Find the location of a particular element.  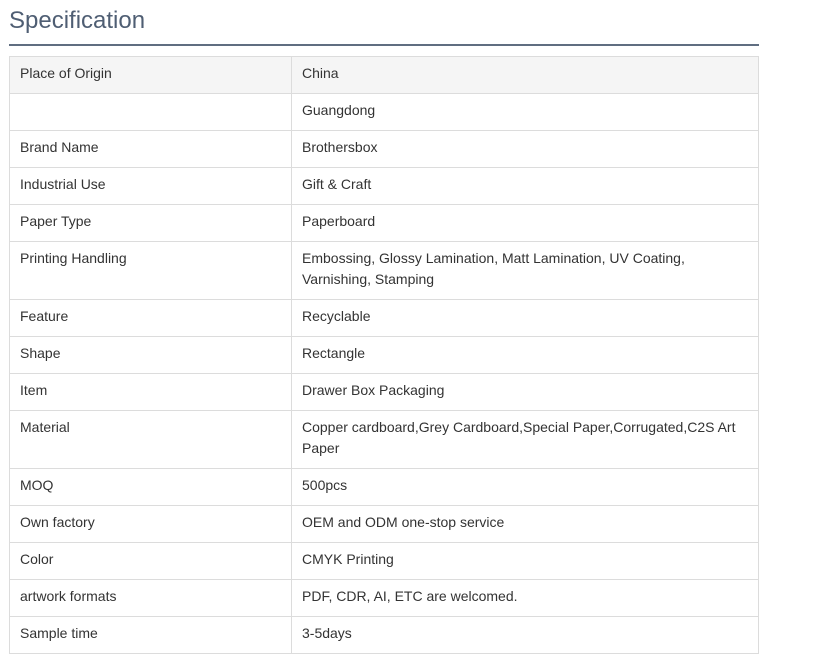

spec-value: OEM and ODM one-stop service is located at coordinates (525, 524).